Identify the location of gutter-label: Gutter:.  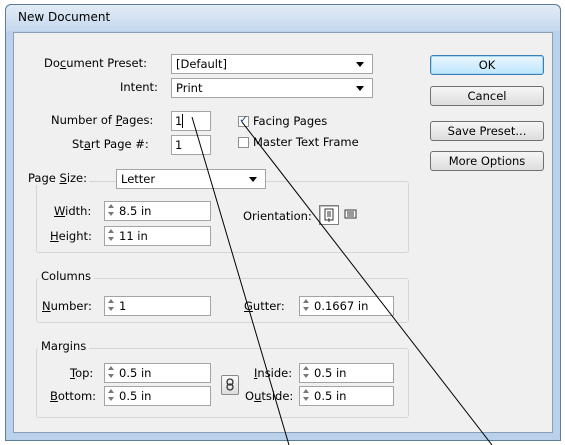
(264, 306).